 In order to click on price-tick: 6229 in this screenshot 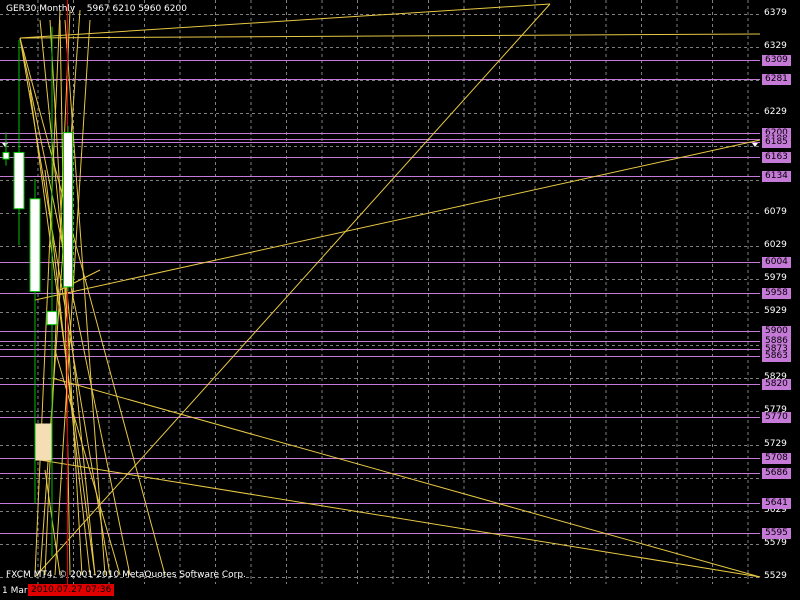, I will do `click(775, 112)`.